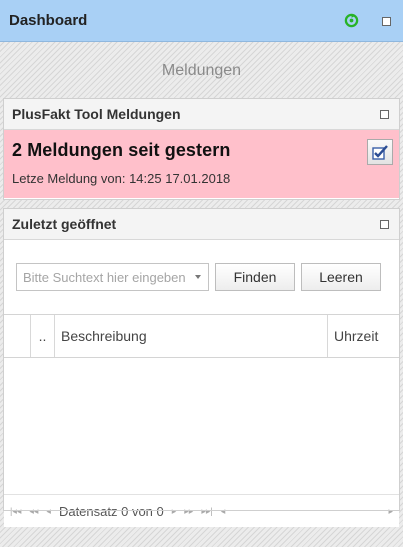  I want to click on find-button: Finden, so click(255, 277).